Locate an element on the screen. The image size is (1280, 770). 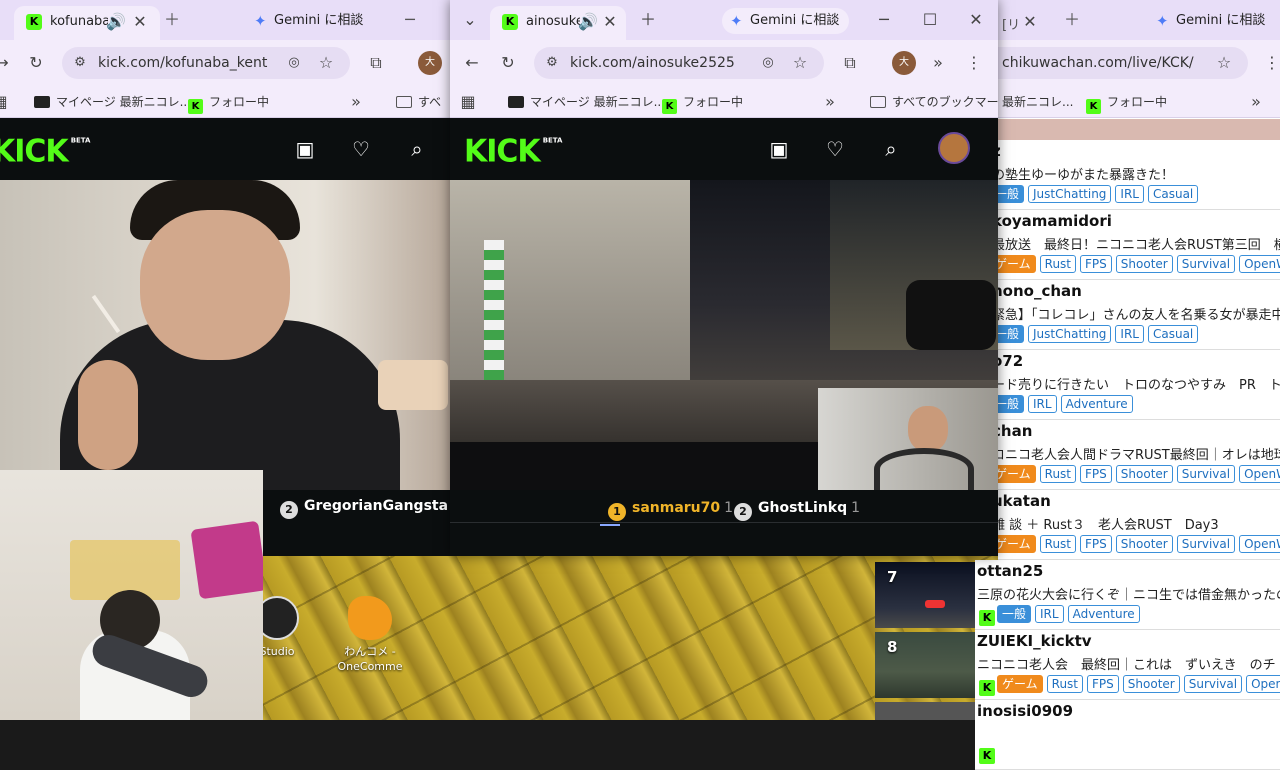
stream-video is located at coordinates (225, 335).